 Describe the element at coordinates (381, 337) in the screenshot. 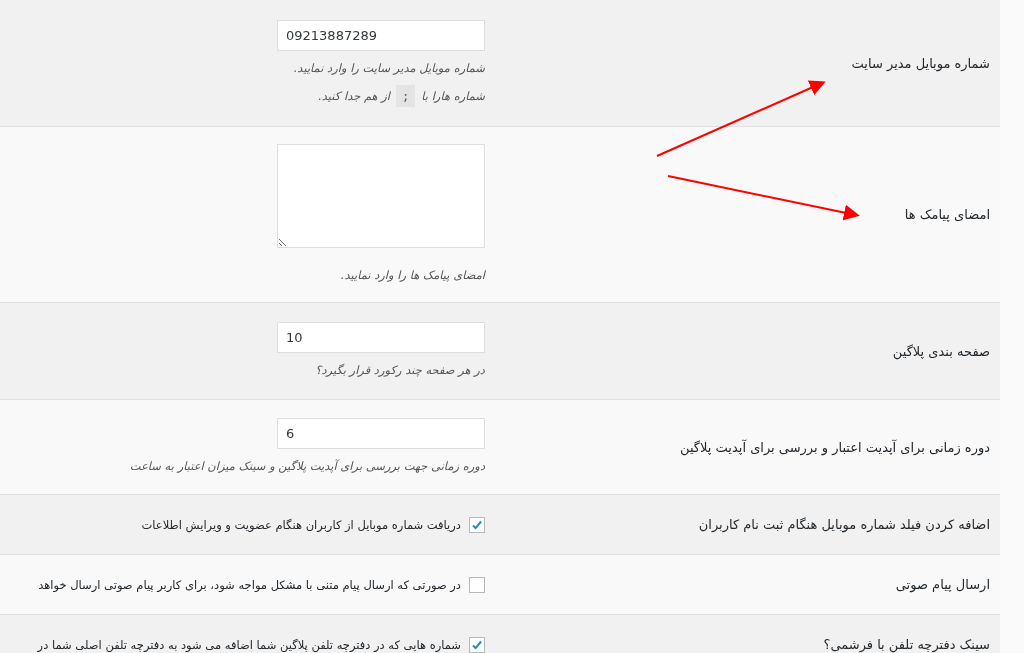

I see `input-field: 10` at that location.